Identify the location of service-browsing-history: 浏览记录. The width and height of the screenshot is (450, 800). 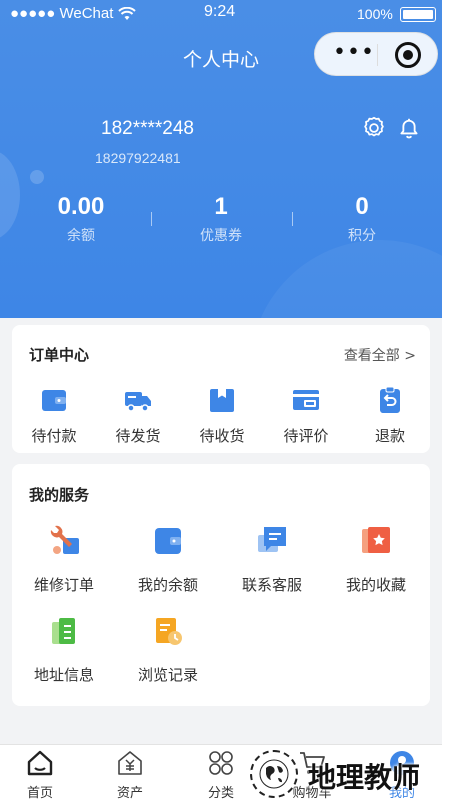
(168, 649).